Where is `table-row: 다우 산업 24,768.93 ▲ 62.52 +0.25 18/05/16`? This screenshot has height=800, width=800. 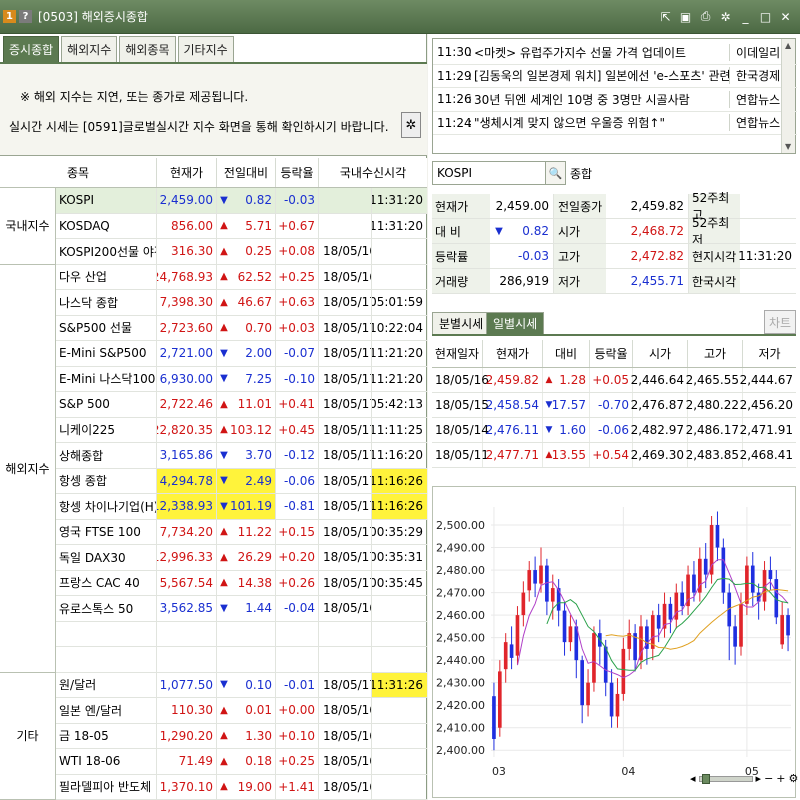
table-row: 다우 산업 24,768.93 ▲ 62.52 +0.25 18/05/16 is located at coordinates (241, 277).